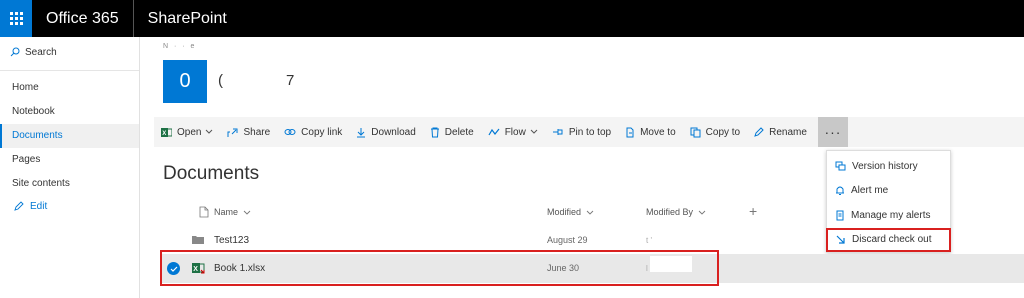 The width and height of the screenshot is (1024, 298). What do you see at coordinates (15, 52) in the screenshot?
I see `search-icon` at bounding box center [15, 52].